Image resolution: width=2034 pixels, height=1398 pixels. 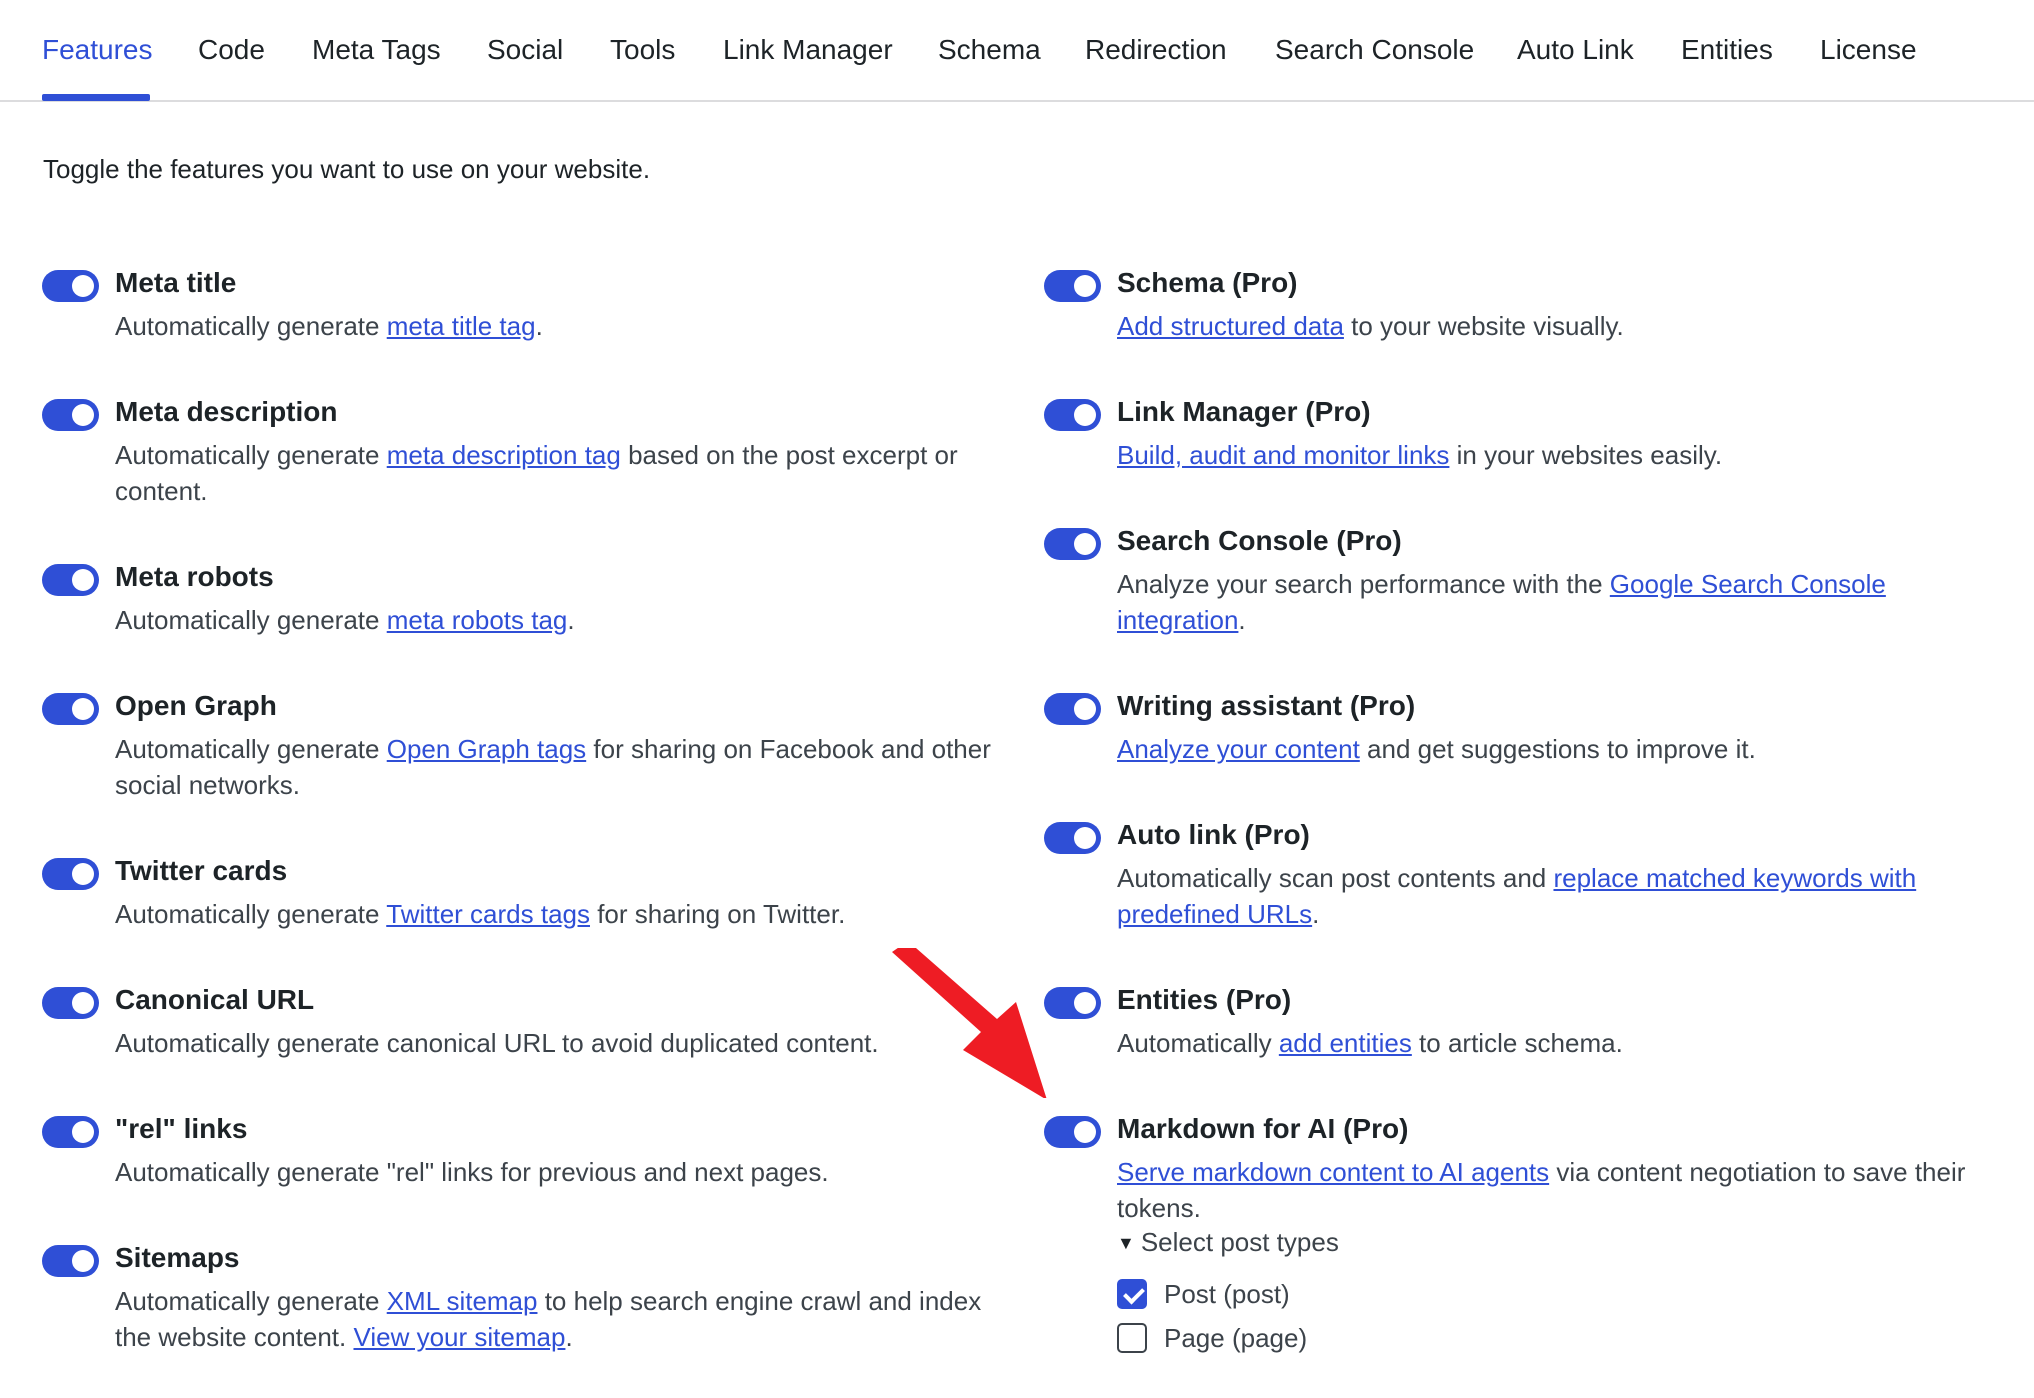 I want to click on meta-title-tag-link: meta title tag, so click(x=461, y=326).